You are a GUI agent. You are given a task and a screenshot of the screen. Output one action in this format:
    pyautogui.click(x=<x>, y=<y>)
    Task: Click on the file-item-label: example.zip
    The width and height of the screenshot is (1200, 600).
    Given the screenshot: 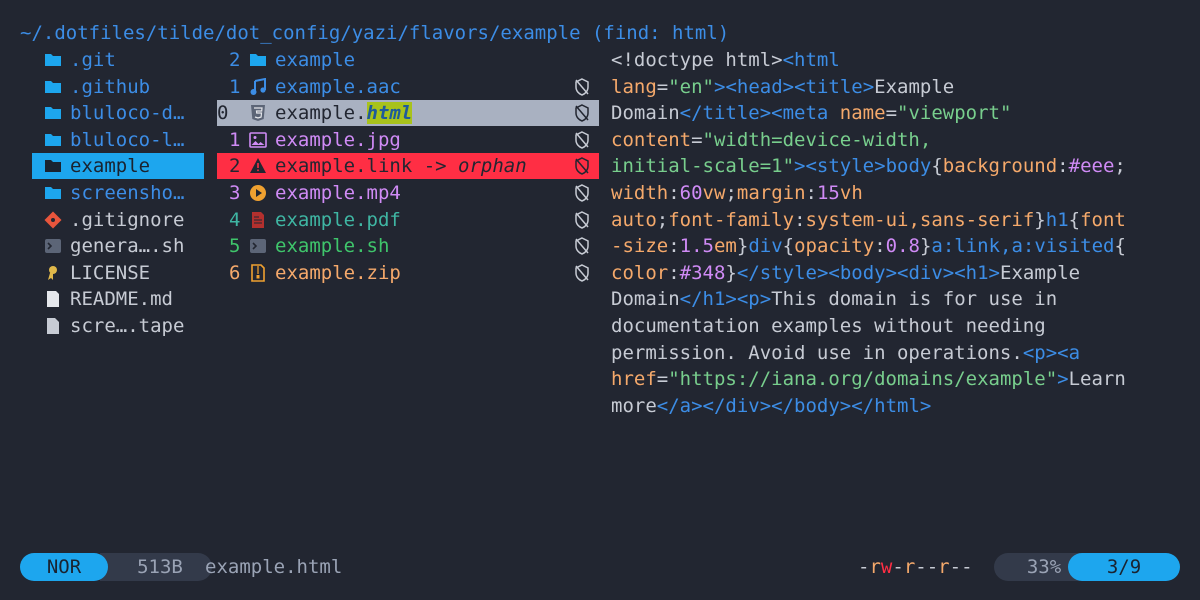 What is the action you would take?
    pyautogui.click(x=338, y=272)
    